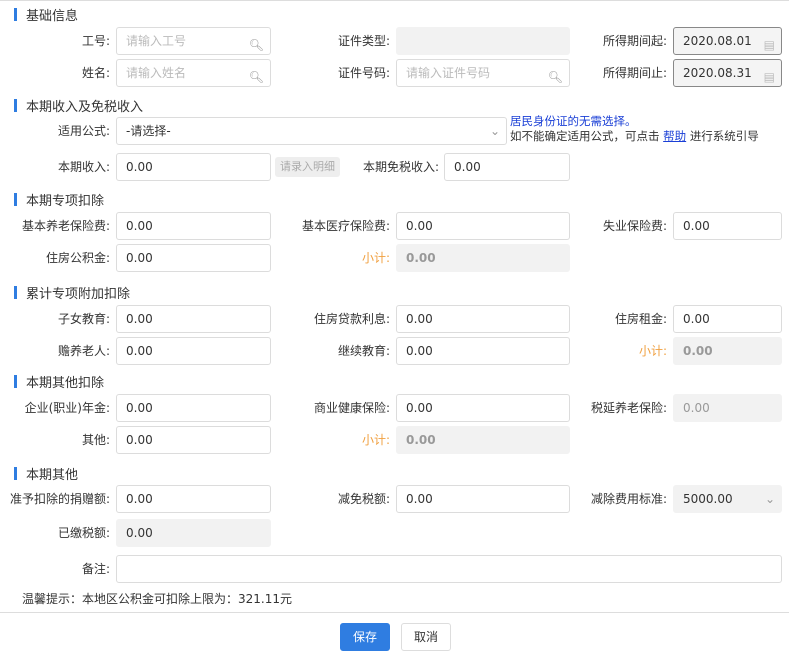 The width and height of the screenshot is (789, 654). What do you see at coordinates (83, 533) in the screenshot?
I see `paid-label: 已缴税额:` at bounding box center [83, 533].